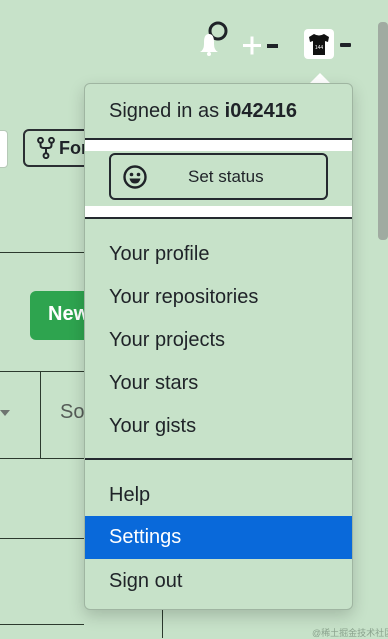 Image resolution: width=388 pixels, height=639 pixels. I want to click on set-status-label: Set status, so click(226, 176).